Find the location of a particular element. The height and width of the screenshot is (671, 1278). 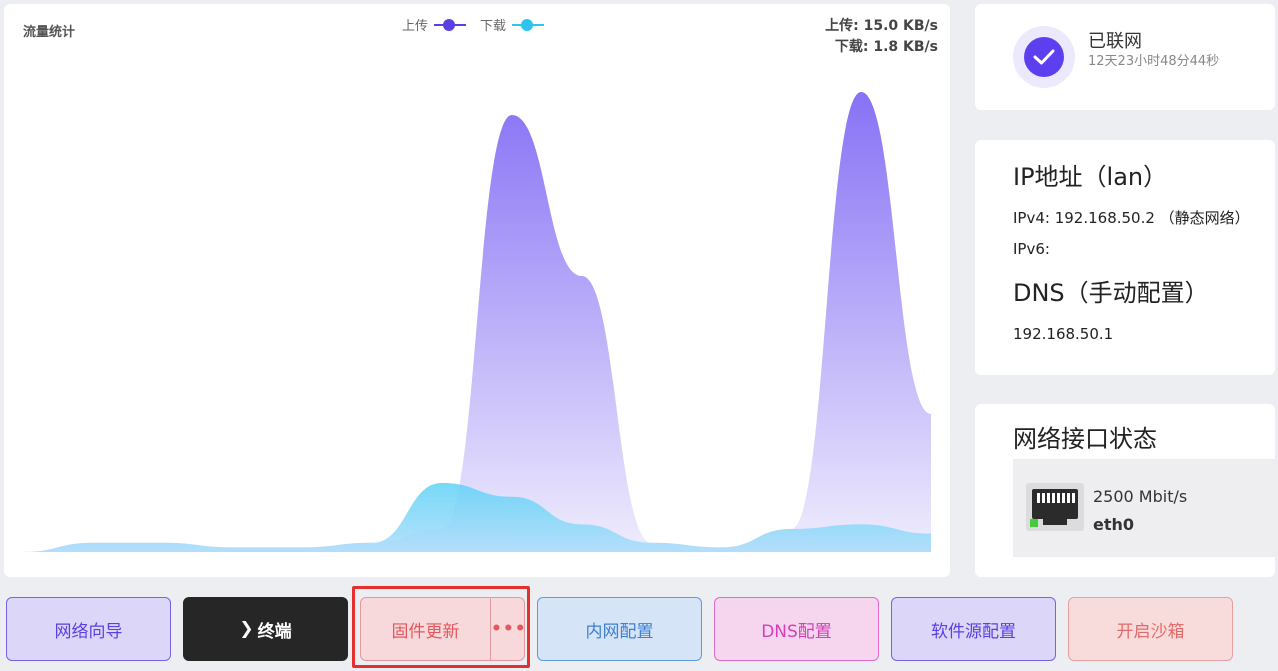

legend-download-label: 下载 is located at coordinates (493, 26).